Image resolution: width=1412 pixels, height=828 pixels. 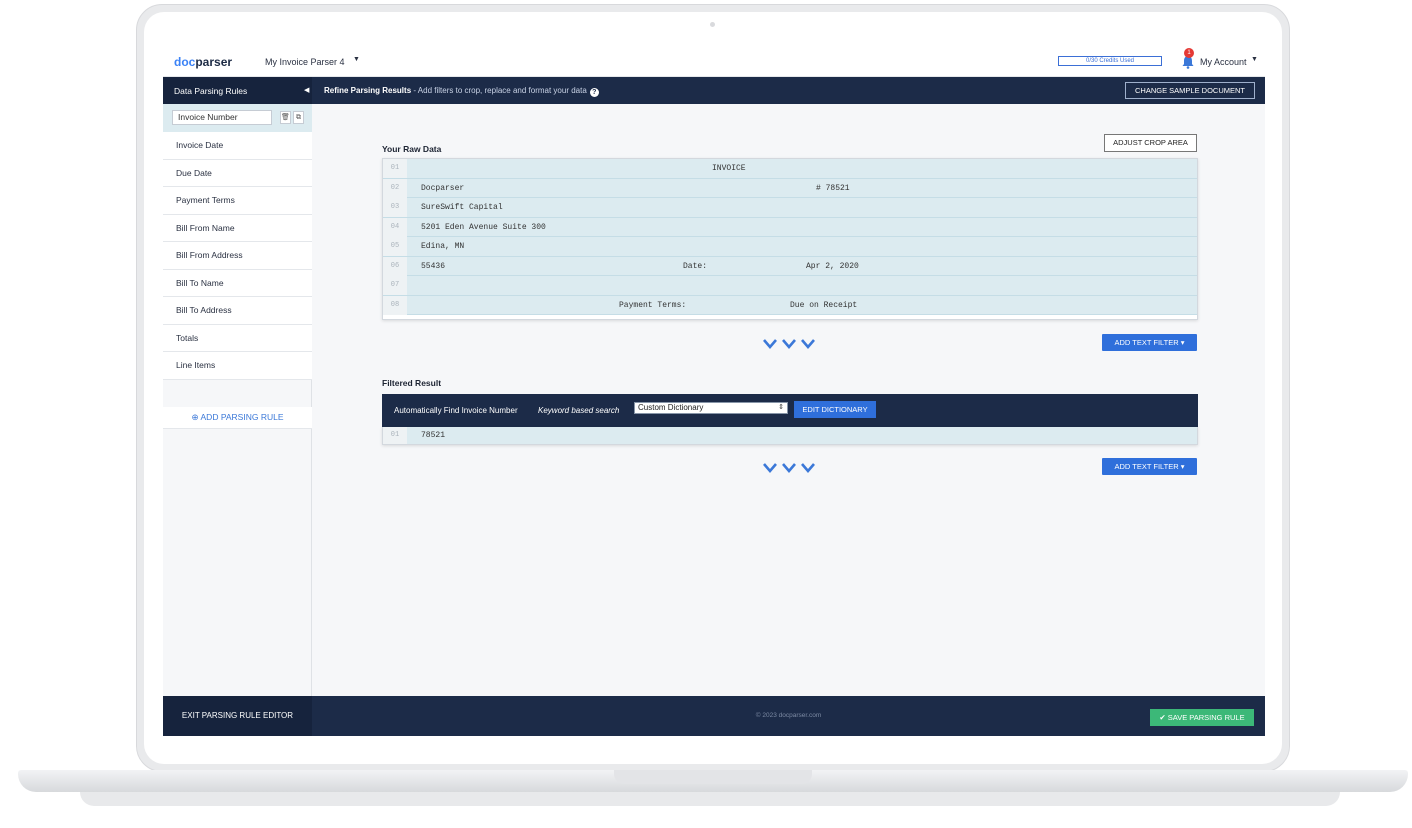 What do you see at coordinates (412, 149) in the screenshot?
I see `raw-data-title: Your Raw Data` at bounding box center [412, 149].